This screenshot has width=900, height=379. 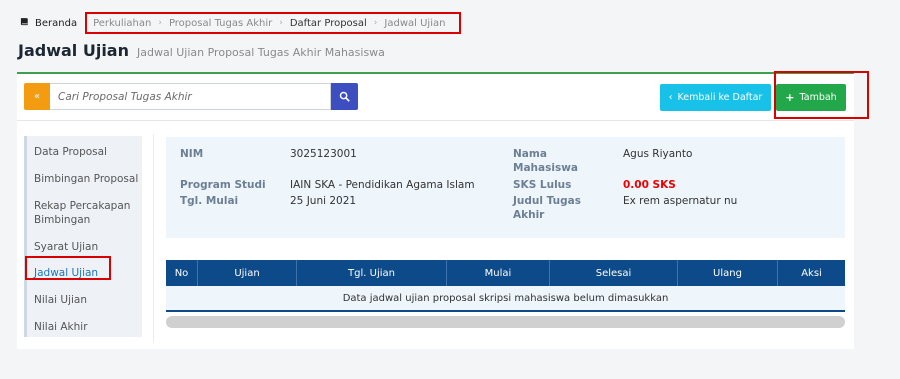 I want to click on column-header: Tgl. Ujian, so click(x=372, y=273).